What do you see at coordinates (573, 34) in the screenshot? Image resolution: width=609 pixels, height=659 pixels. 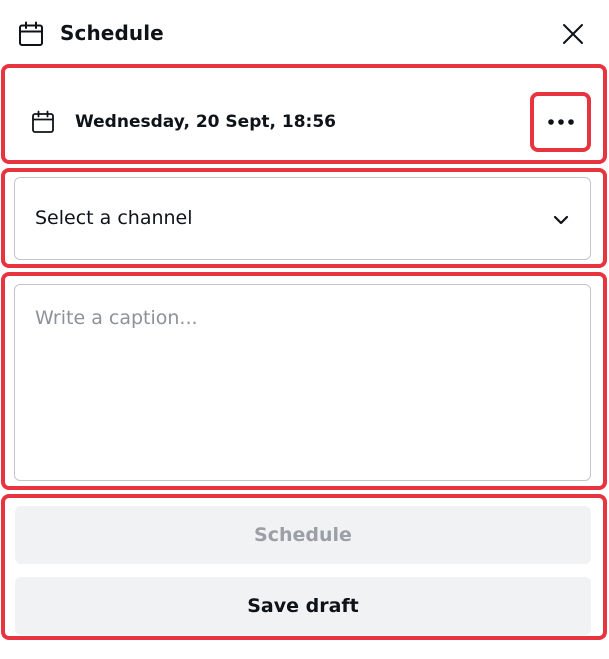 I see `close-icon` at bounding box center [573, 34].